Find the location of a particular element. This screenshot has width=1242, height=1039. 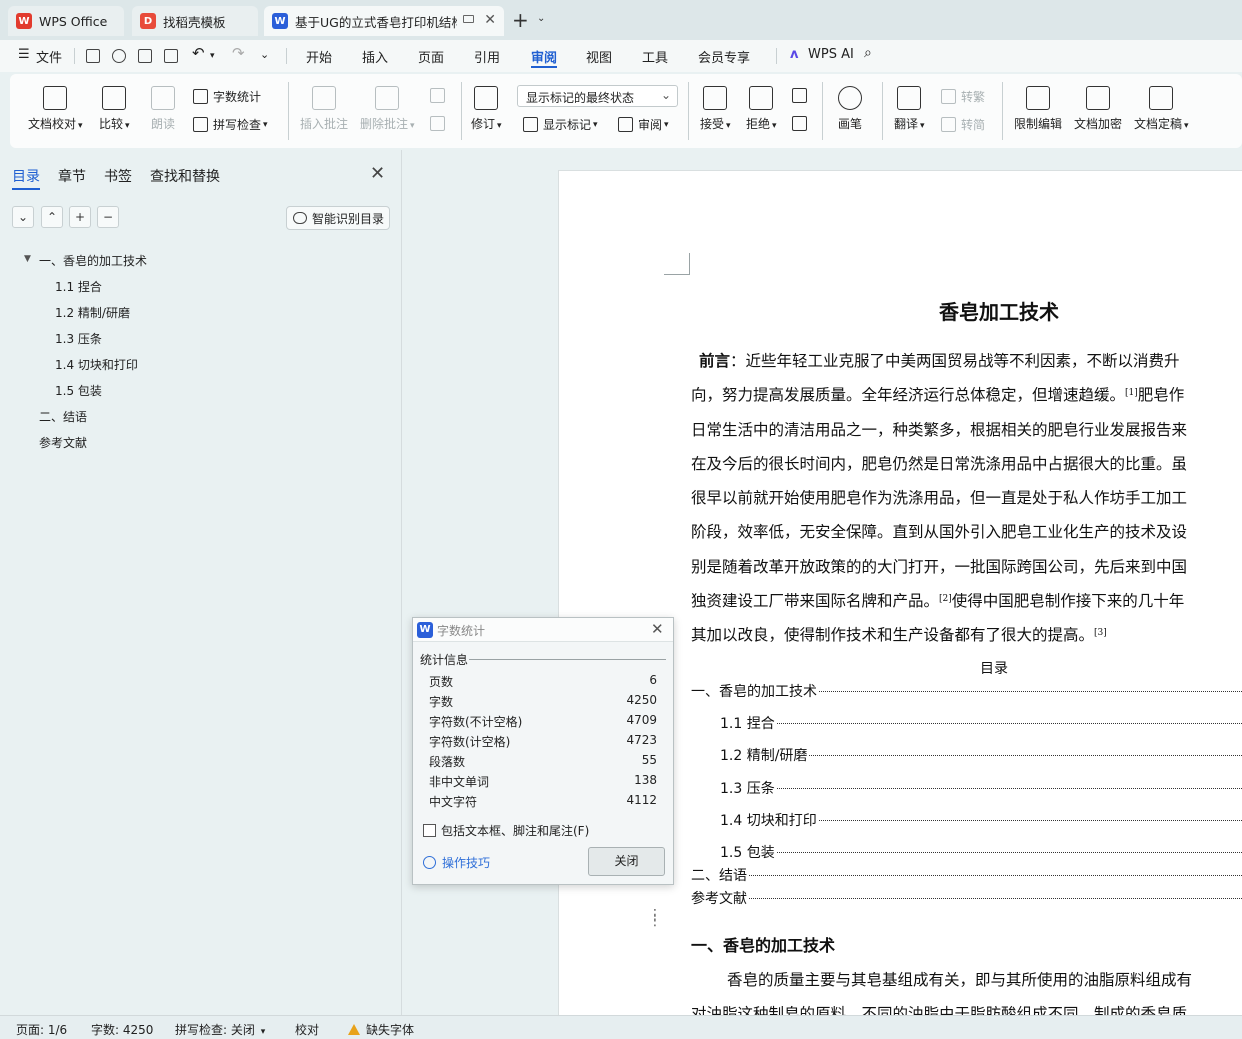

redo-icon: ↷ is located at coordinates (238, 53).